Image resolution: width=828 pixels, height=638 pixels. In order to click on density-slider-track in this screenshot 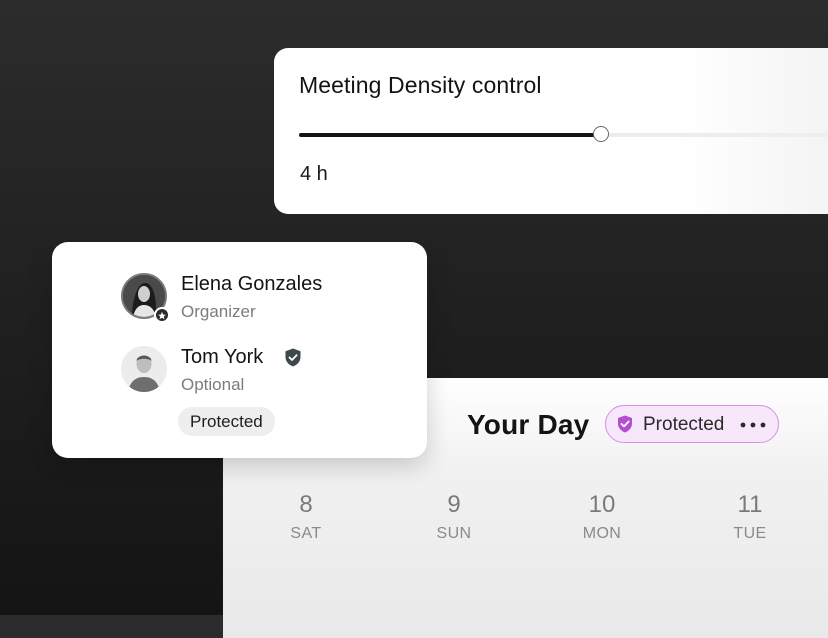, I will do `click(563, 135)`.